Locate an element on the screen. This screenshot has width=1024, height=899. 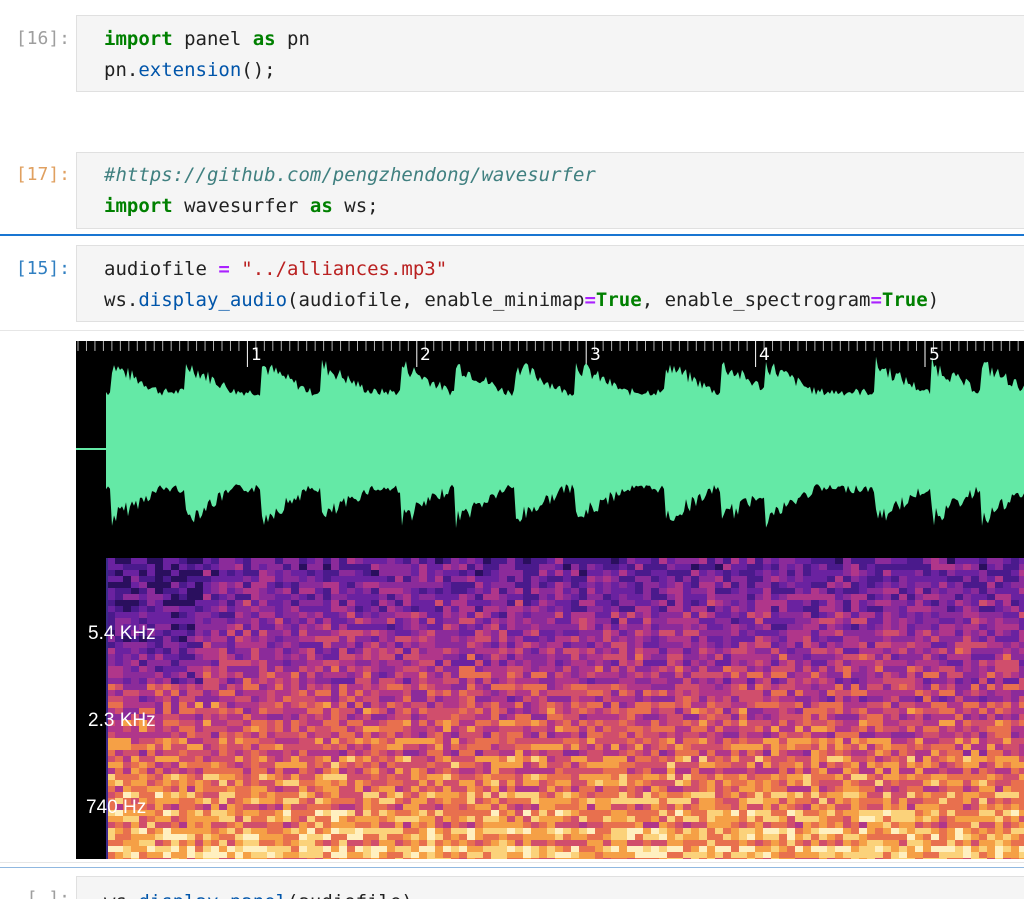
code-line: ws.display_panel(audiofile) is located at coordinates (258, 893).